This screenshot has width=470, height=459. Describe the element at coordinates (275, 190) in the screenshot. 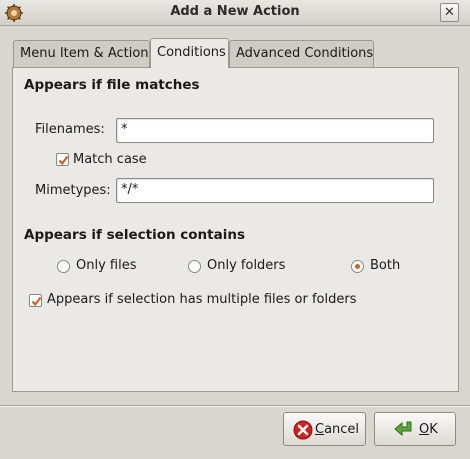

I see `mimetypes-field: */*` at that location.